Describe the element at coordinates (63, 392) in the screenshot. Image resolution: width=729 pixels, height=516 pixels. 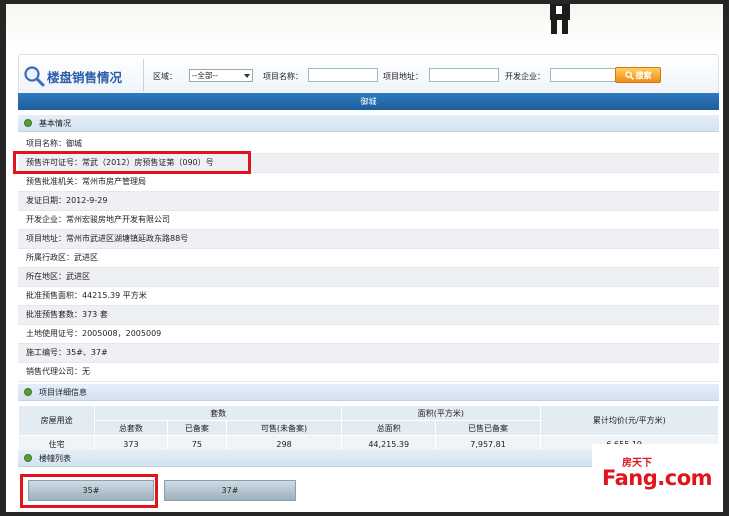
I see `detail-info-title: 项目详细信息` at that location.